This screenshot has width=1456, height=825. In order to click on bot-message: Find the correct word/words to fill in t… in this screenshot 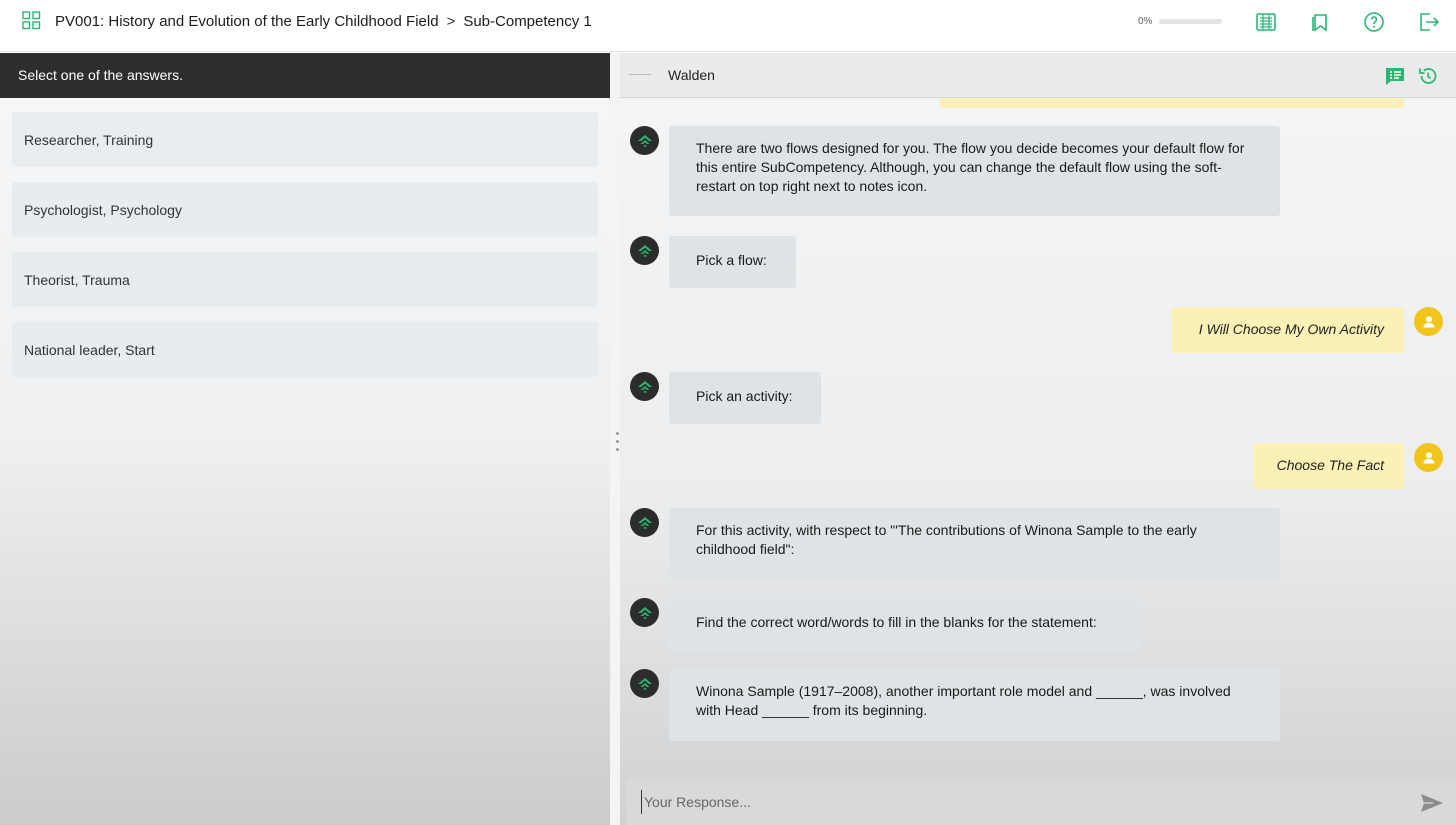, I will do `click(904, 624)`.